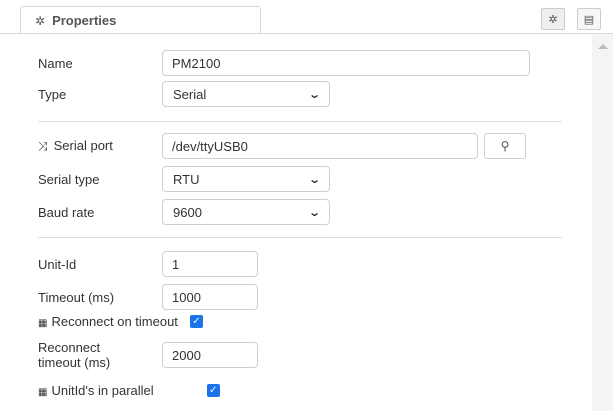 The image size is (613, 411). I want to click on name-row: Name PM2100, so click(284, 63).